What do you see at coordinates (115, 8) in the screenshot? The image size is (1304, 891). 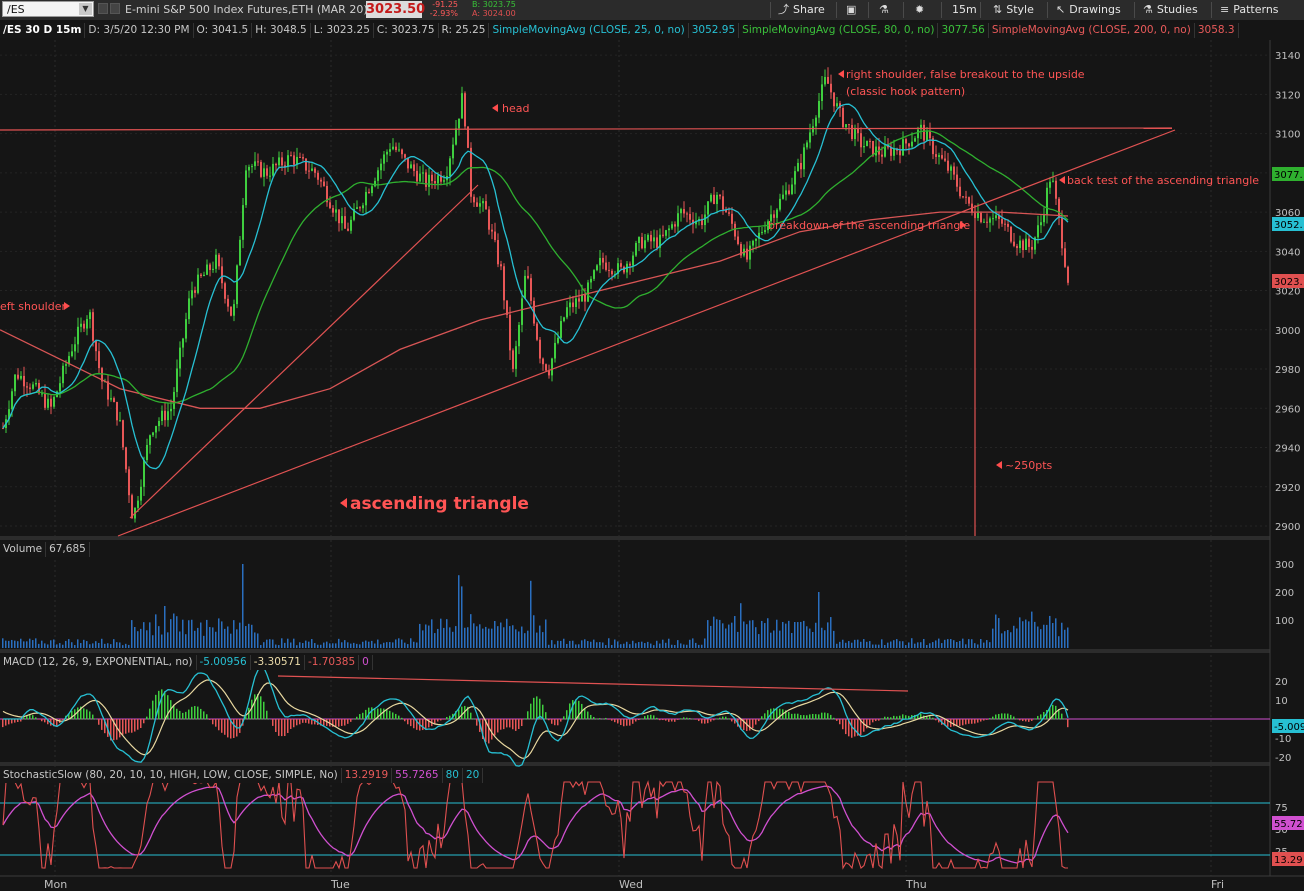 I see `link-group-icon` at bounding box center [115, 8].